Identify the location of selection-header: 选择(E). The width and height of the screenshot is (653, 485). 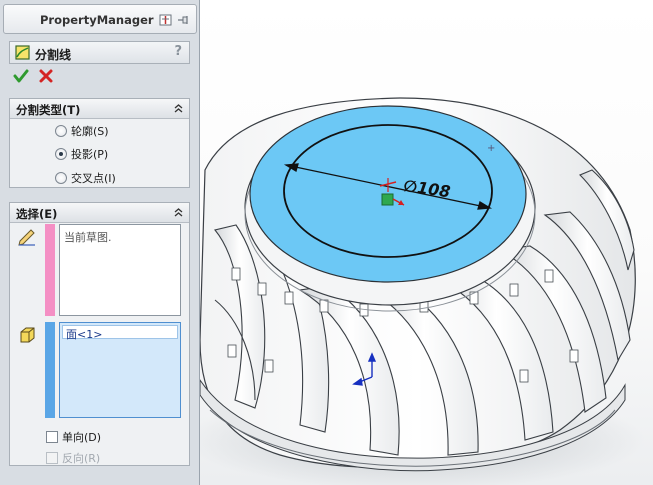
(99, 213).